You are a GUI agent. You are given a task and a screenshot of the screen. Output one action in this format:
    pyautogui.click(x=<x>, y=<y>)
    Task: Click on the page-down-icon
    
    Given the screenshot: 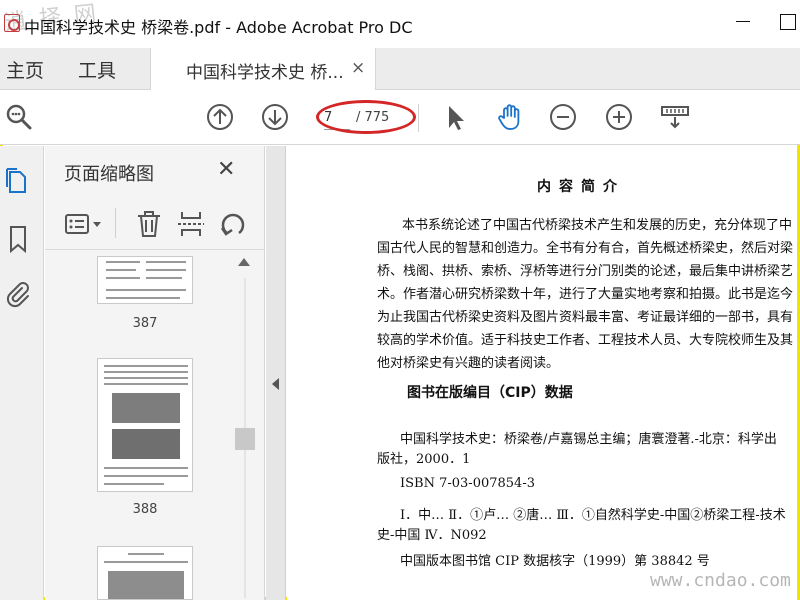 What is the action you would take?
    pyautogui.click(x=275, y=117)
    